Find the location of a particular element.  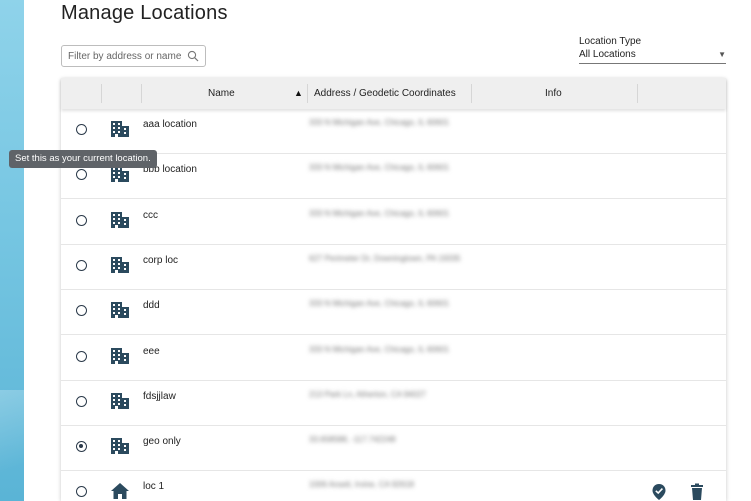

location-type-value: All Locations is located at coordinates (607, 54).